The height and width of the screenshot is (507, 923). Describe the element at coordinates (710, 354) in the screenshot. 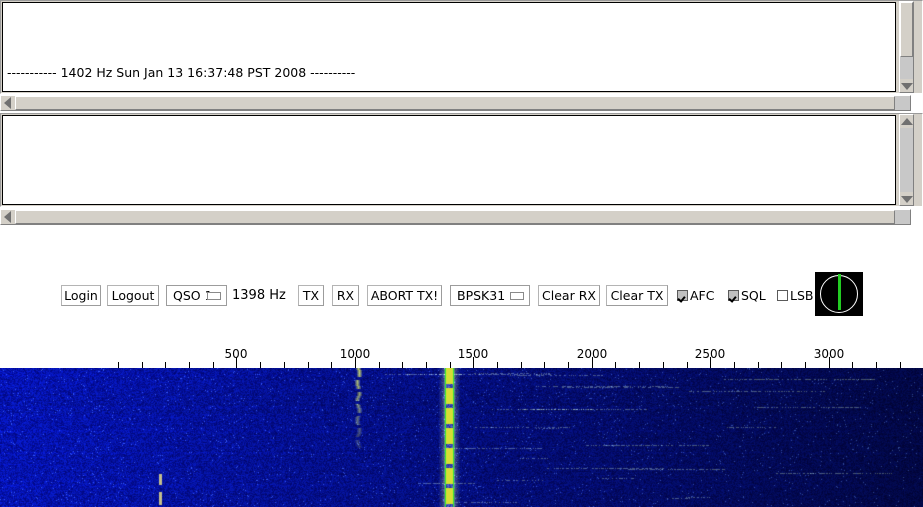

I see `scale-label: 2500` at that location.